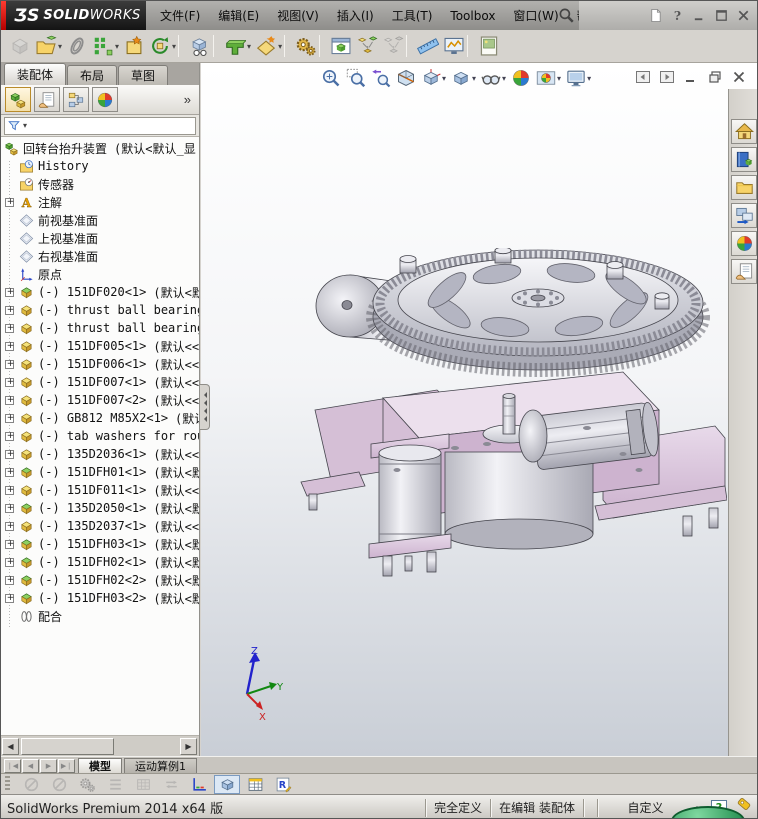  Describe the element at coordinates (30, 766) in the screenshot. I see `previous-study-button: ◀` at that location.